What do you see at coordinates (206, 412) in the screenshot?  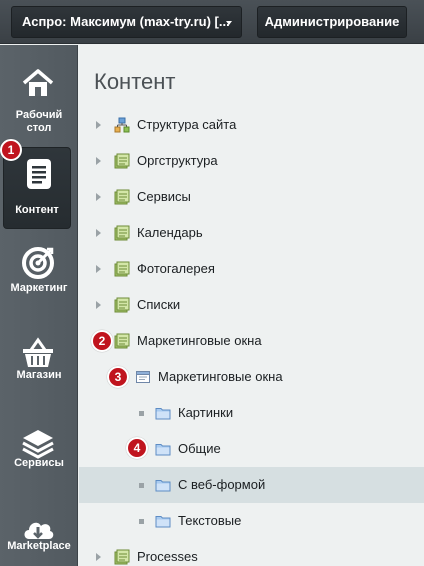 I see `tree-item-label: Картинки` at bounding box center [206, 412].